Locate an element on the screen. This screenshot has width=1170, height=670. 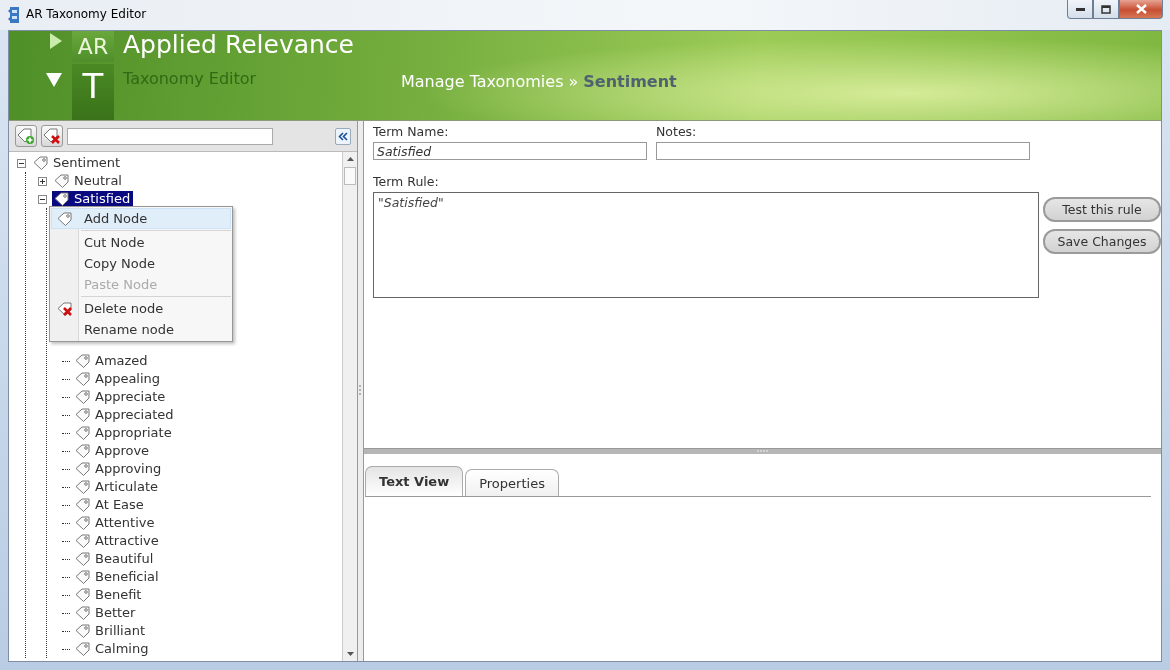
tree-node: Appreciated is located at coordinates (125, 415).